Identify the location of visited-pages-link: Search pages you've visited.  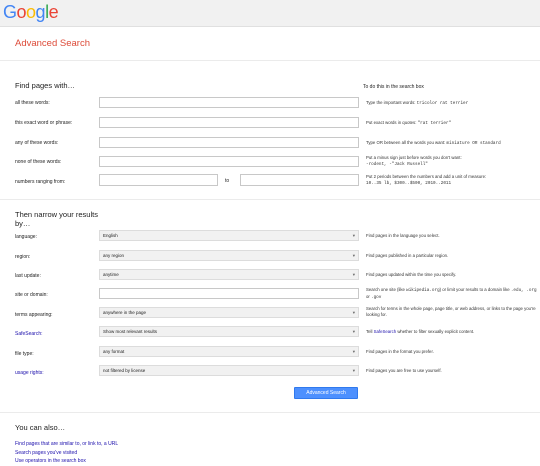
(46, 453).